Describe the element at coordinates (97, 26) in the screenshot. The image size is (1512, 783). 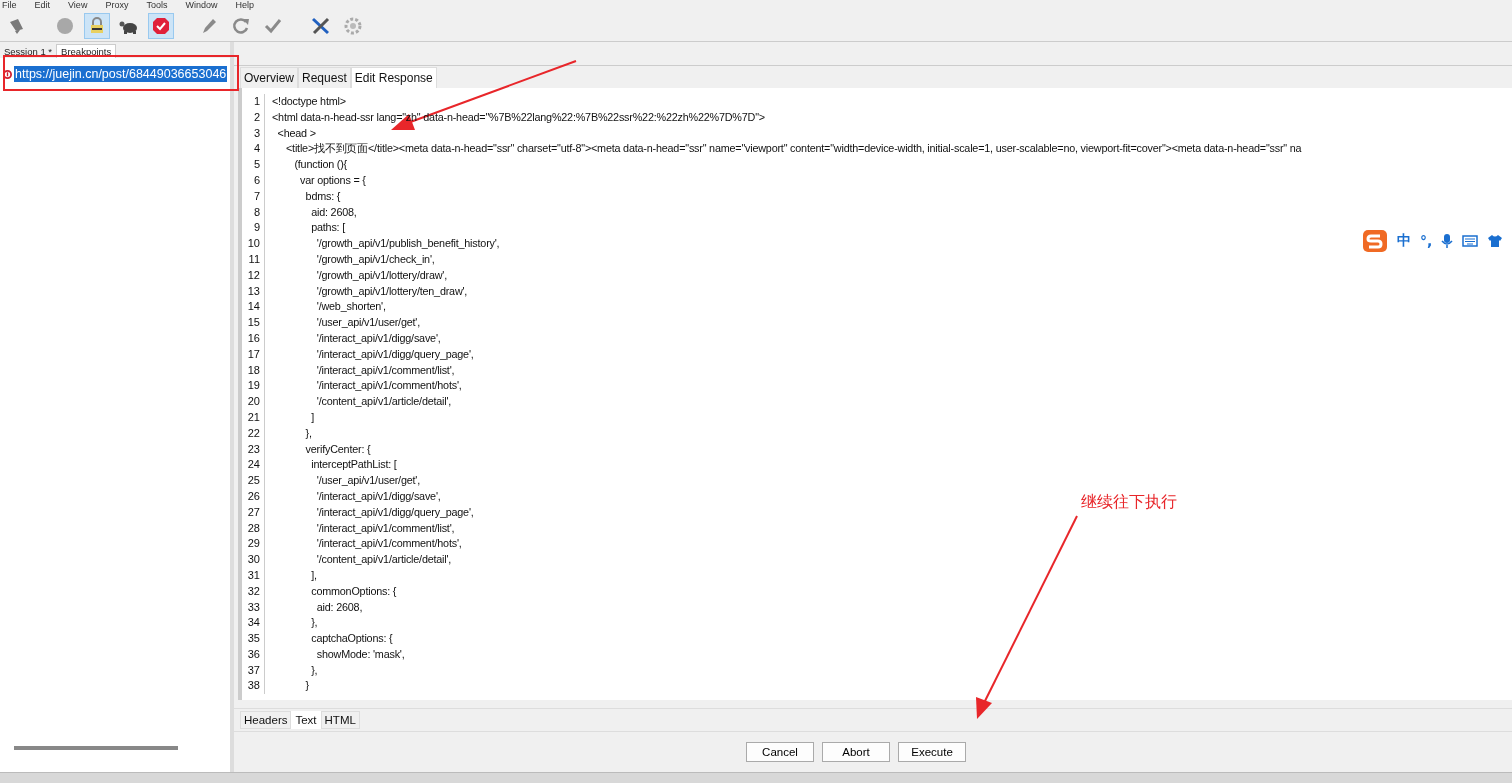
I see `toolbar-button` at that location.